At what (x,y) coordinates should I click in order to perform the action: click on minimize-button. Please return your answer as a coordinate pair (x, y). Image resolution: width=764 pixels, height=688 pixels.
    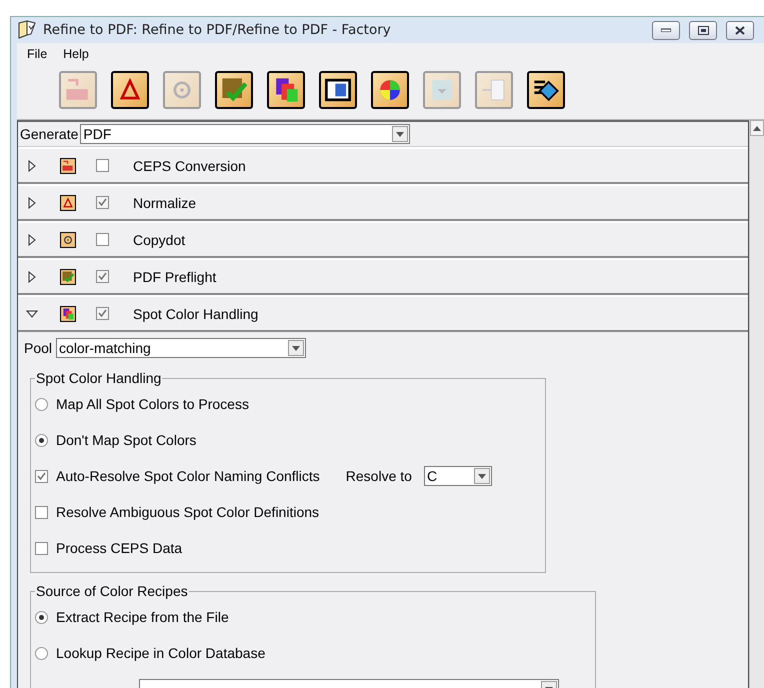
    Looking at the image, I should click on (666, 30).